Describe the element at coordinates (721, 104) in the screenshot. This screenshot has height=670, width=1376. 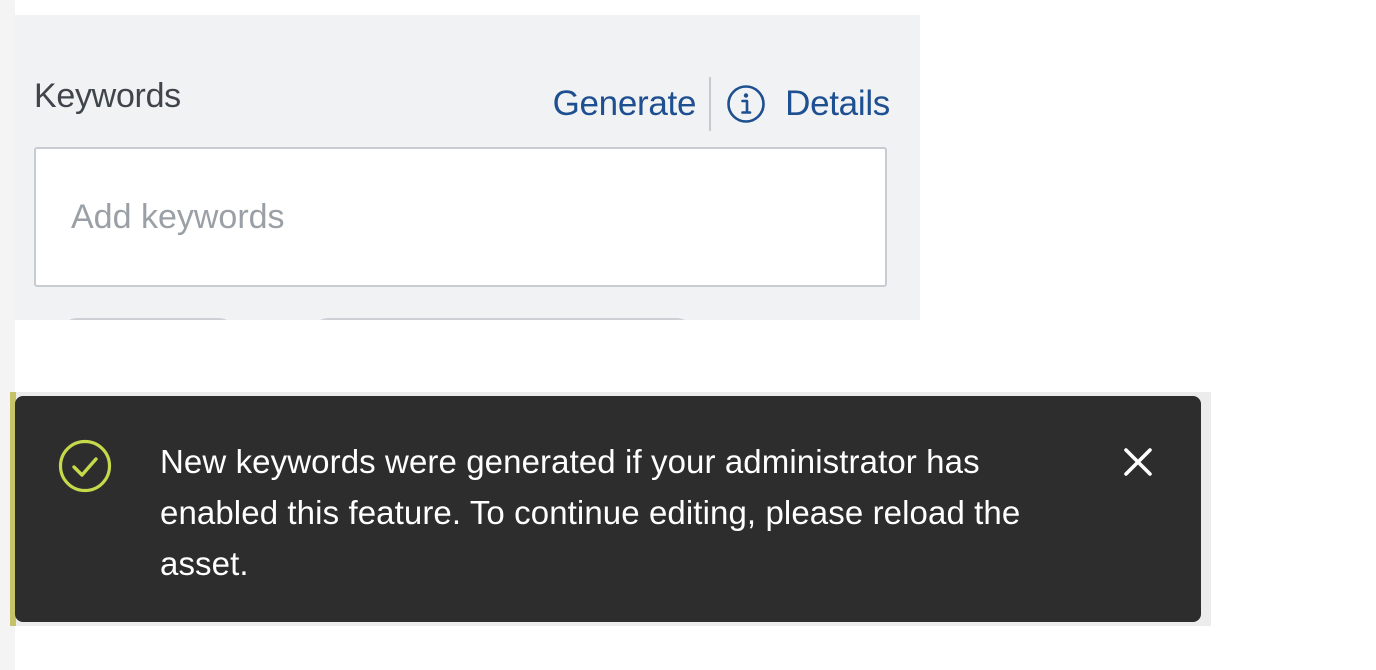
I see `keywords-actions: Generate Details` at that location.